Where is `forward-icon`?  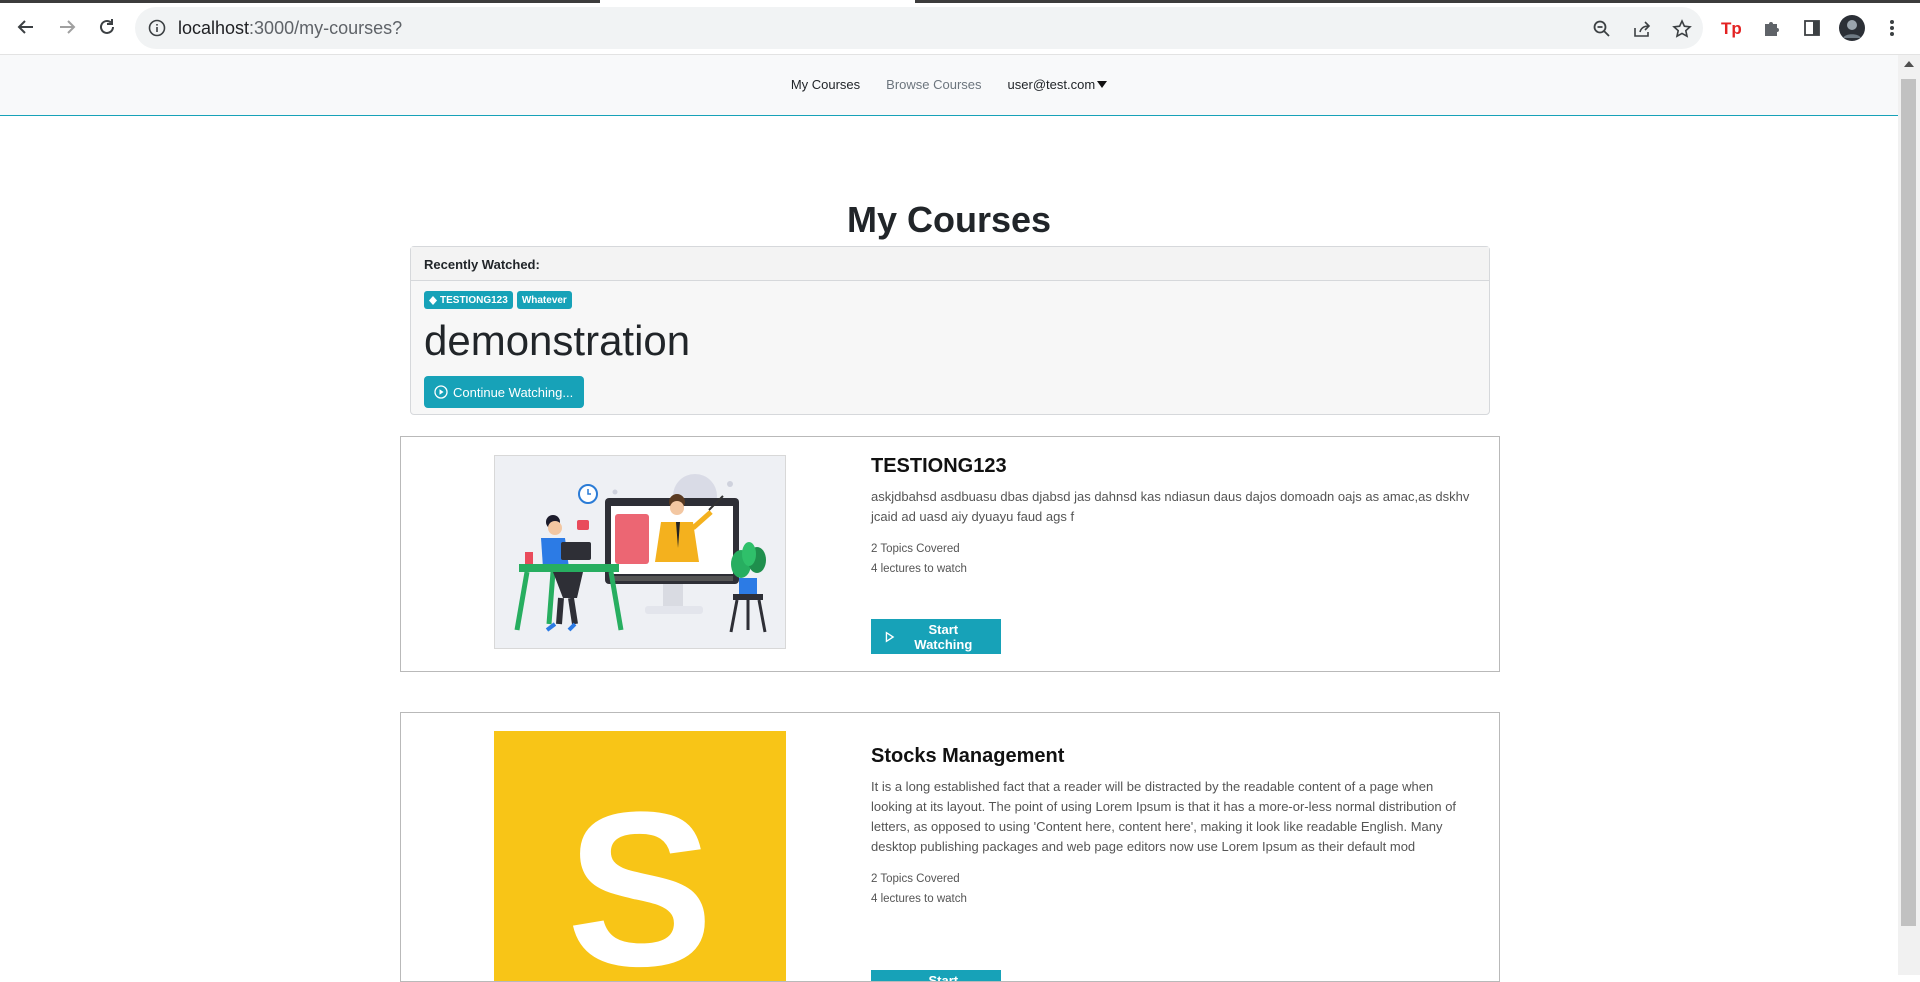 forward-icon is located at coordinates (67, 27).